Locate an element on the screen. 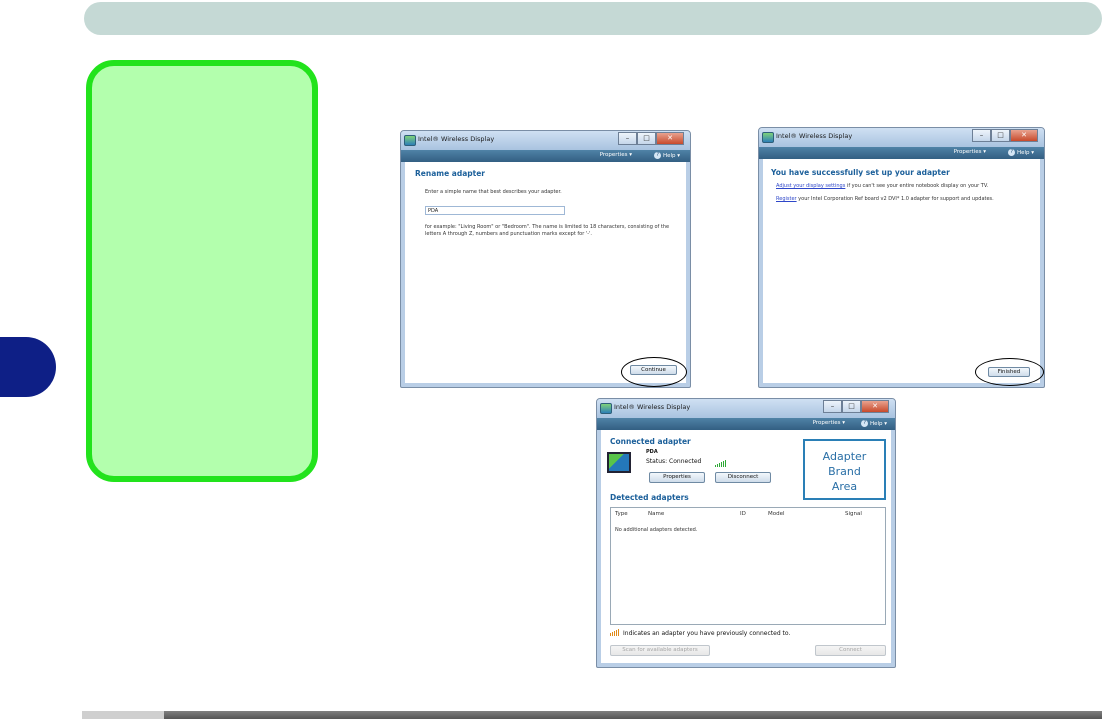 Image resolution: width=1106 pixels, height=721 pixels. connected-display-icon is located at coordinates (619, 462).